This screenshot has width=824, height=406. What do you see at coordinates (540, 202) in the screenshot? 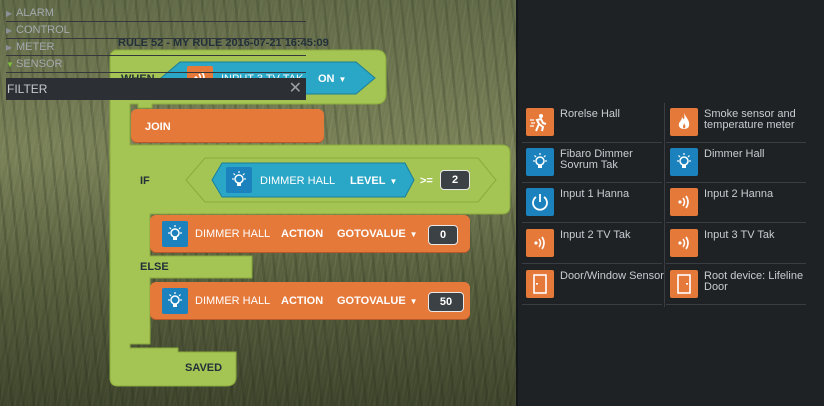
I see `power-icon` at bounding box center [540, 202].